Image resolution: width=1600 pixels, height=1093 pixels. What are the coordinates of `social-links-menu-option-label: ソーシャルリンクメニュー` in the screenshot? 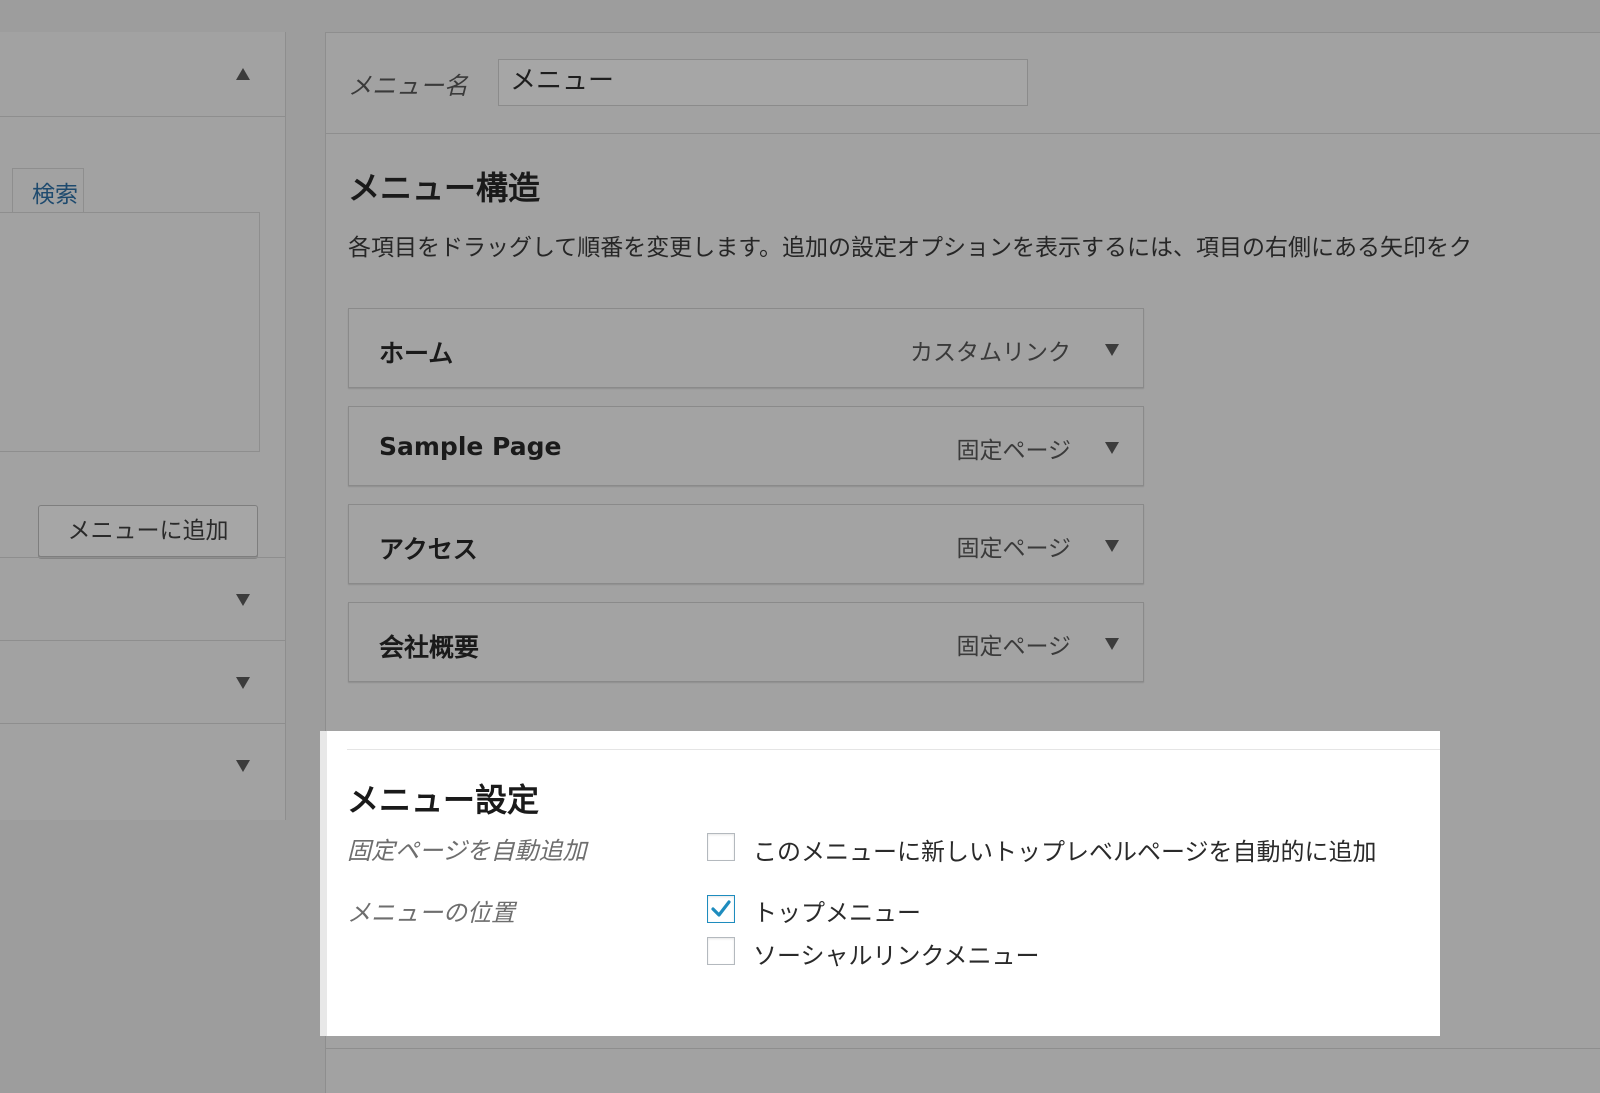 It's located at (896, 953).